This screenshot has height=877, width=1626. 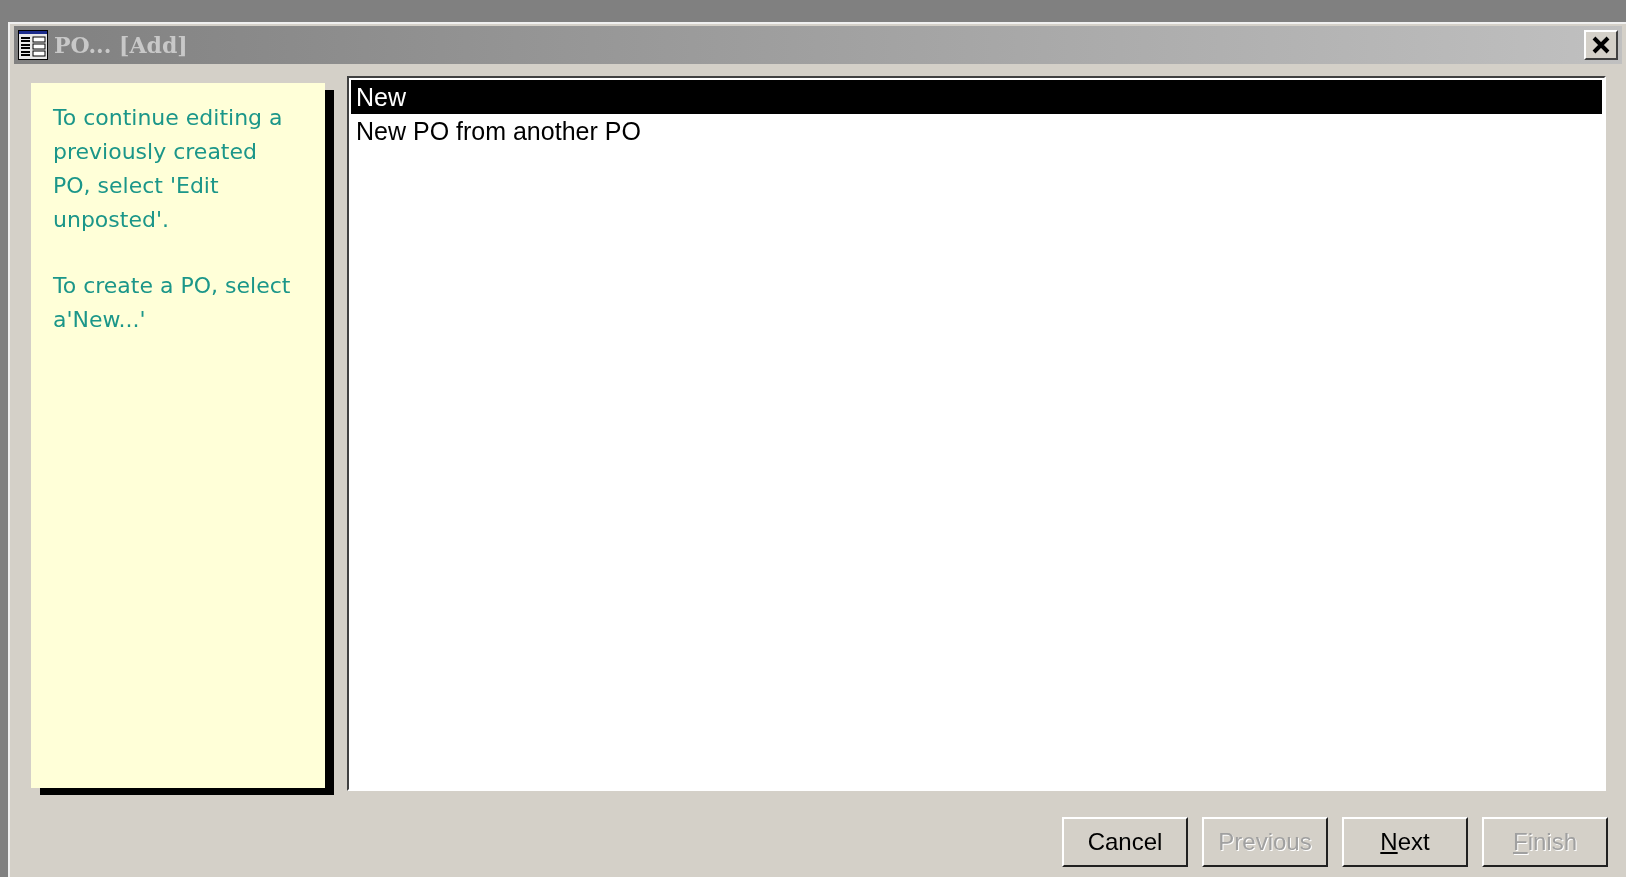 I want to click on window-title: PO... [Add], so click(x=121, y=45).